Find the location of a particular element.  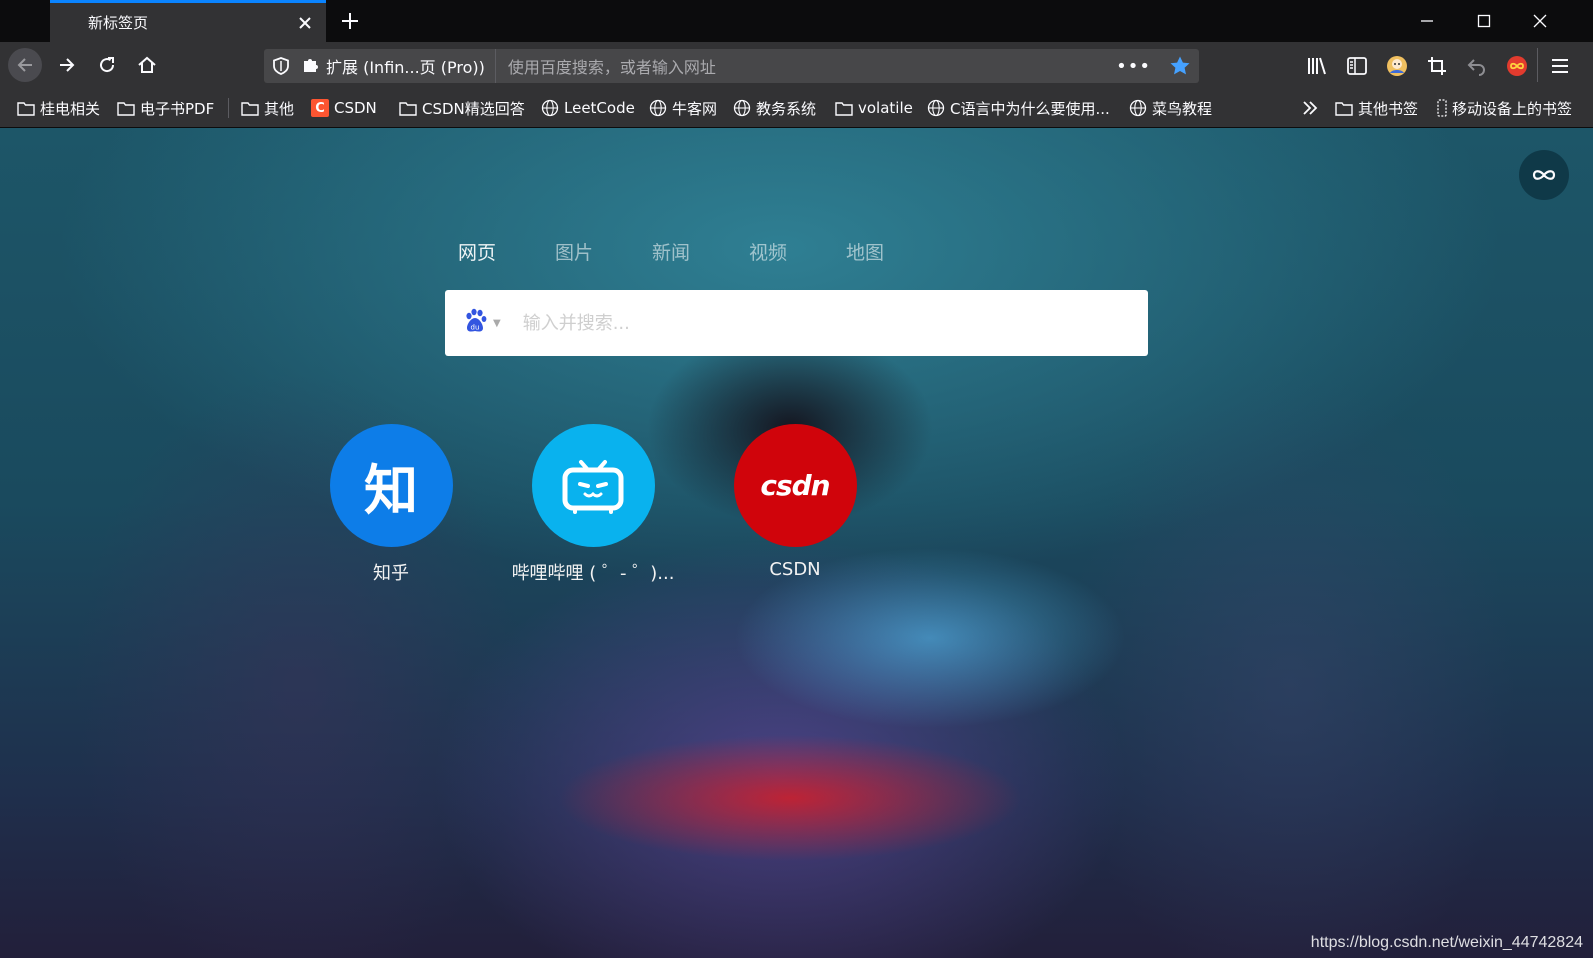

arrow-right-icon is located at coordinates (67, 65).